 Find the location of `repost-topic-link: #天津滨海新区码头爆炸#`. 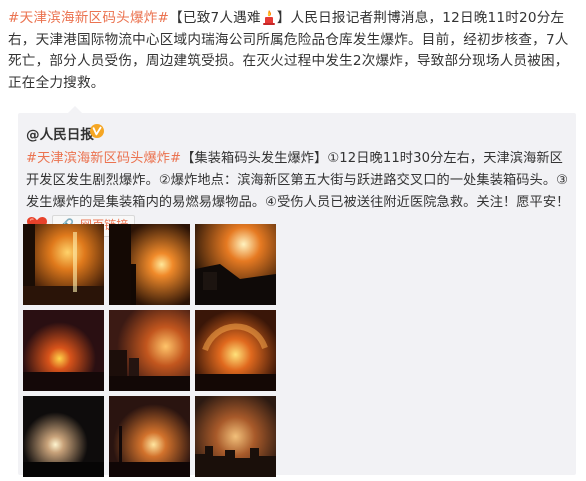

repost-topic-link: #天津滨海新区码头爆炸# is located at coordinates (103, 158).